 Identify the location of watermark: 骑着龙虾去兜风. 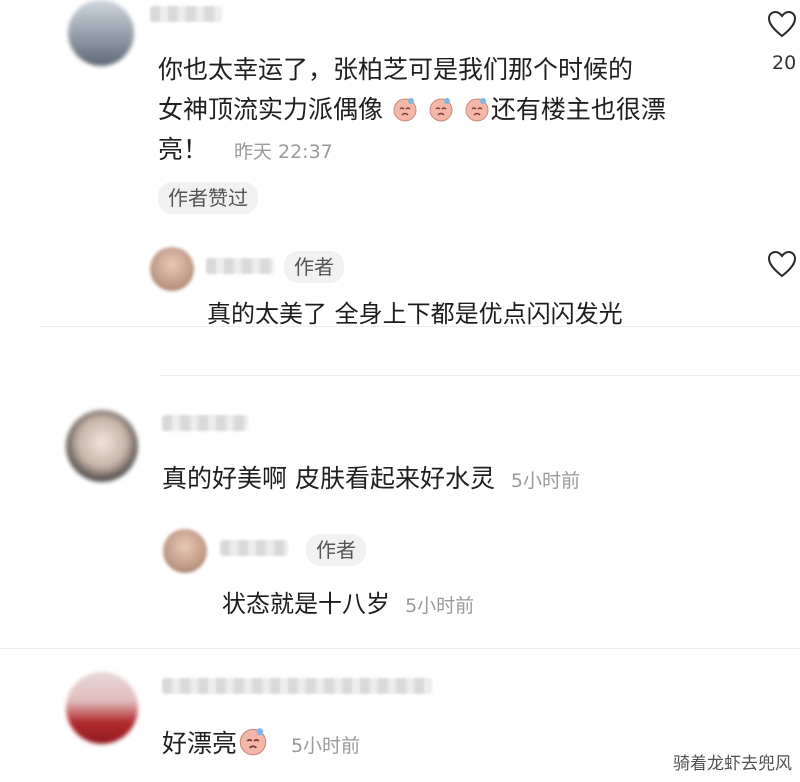
(732, 764).